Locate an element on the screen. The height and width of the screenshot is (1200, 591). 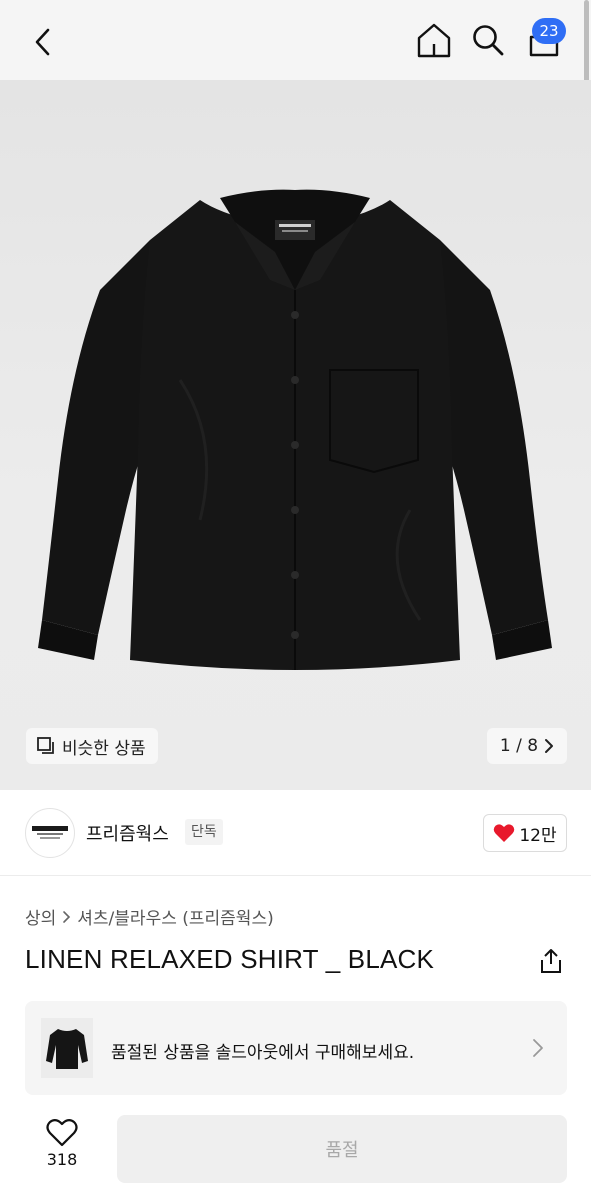
chevron-left-icon is located at coordinates (42, 42).